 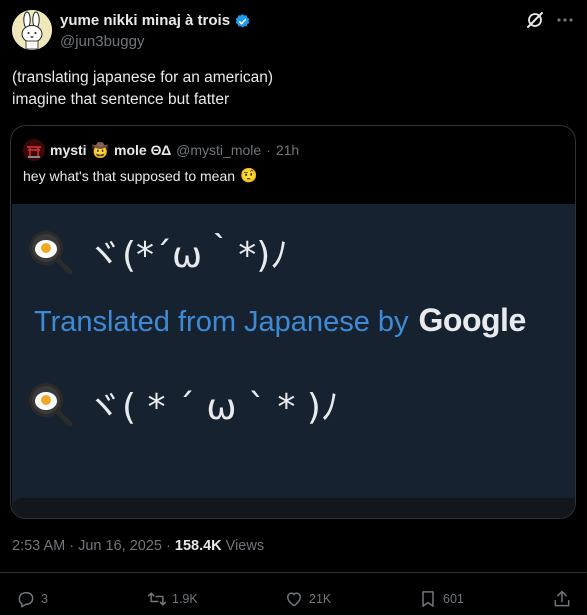 I want to click on tweet-line-2: imagine that sentence but fatter, so click(x=121, y=99).